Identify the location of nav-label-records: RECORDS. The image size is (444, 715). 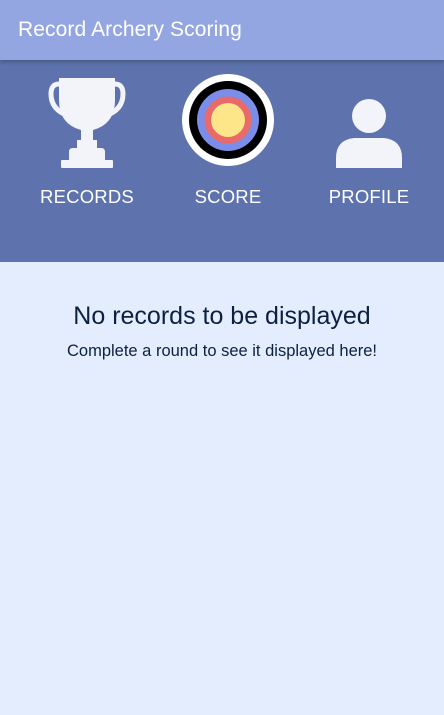
(87, 196).